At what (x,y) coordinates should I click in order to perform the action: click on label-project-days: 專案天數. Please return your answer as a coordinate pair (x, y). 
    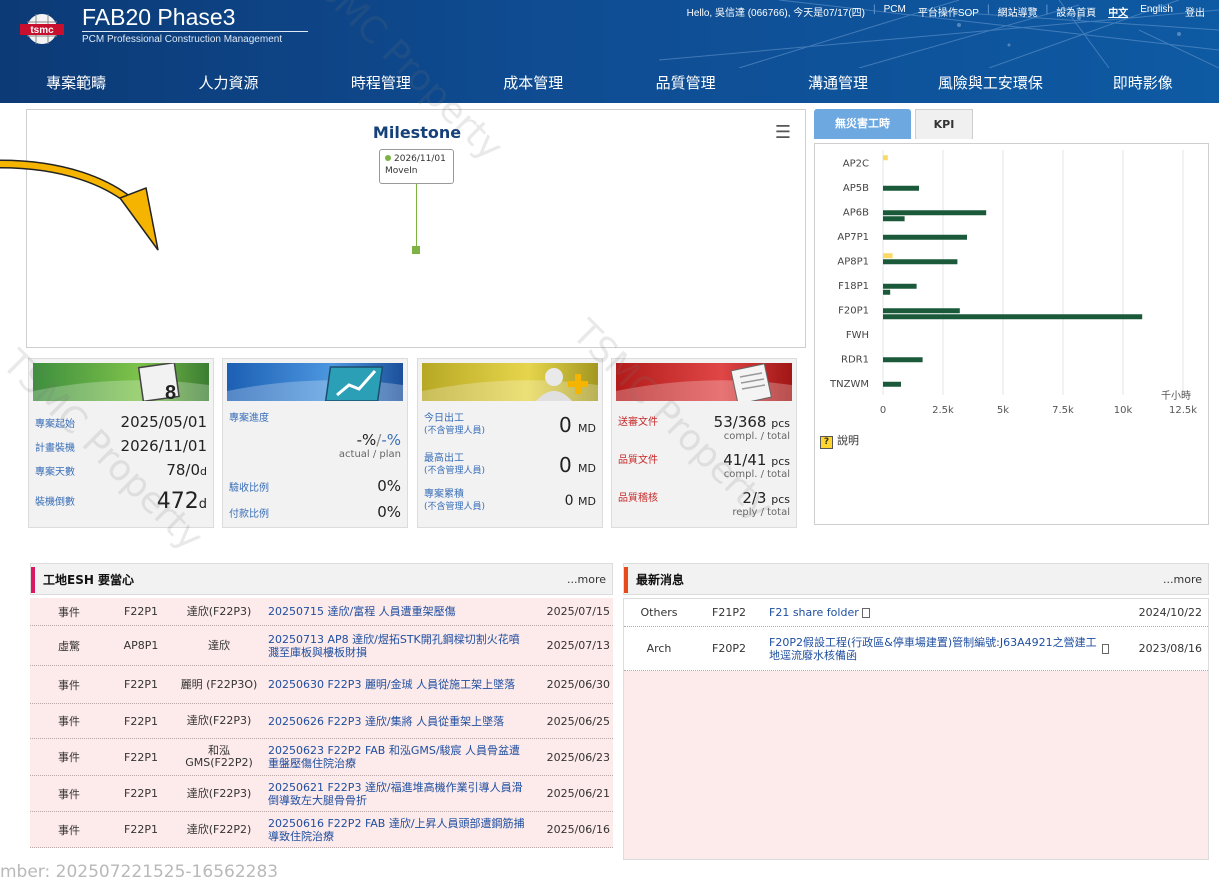
    Looking at the image, I should click on (55, 472).